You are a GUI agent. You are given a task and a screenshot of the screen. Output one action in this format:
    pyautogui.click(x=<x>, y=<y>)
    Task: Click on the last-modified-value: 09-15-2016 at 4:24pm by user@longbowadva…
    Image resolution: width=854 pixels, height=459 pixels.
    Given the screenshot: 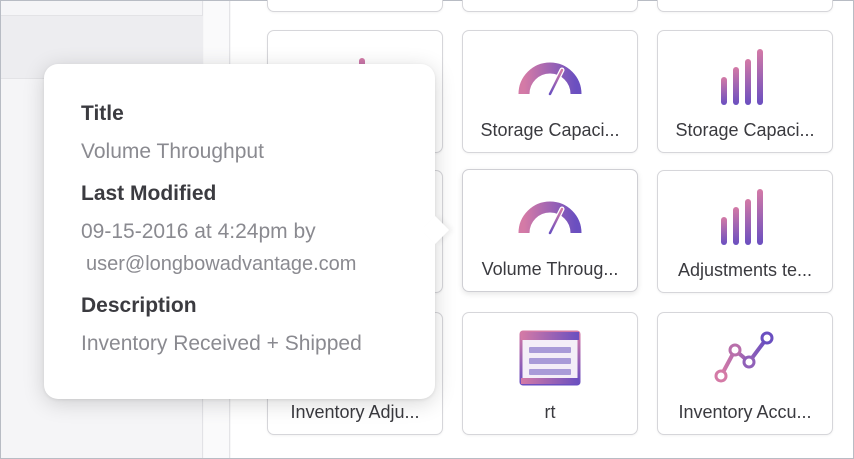 What is the action you would take?
    pyautogui.click(x=240, y=248)
    